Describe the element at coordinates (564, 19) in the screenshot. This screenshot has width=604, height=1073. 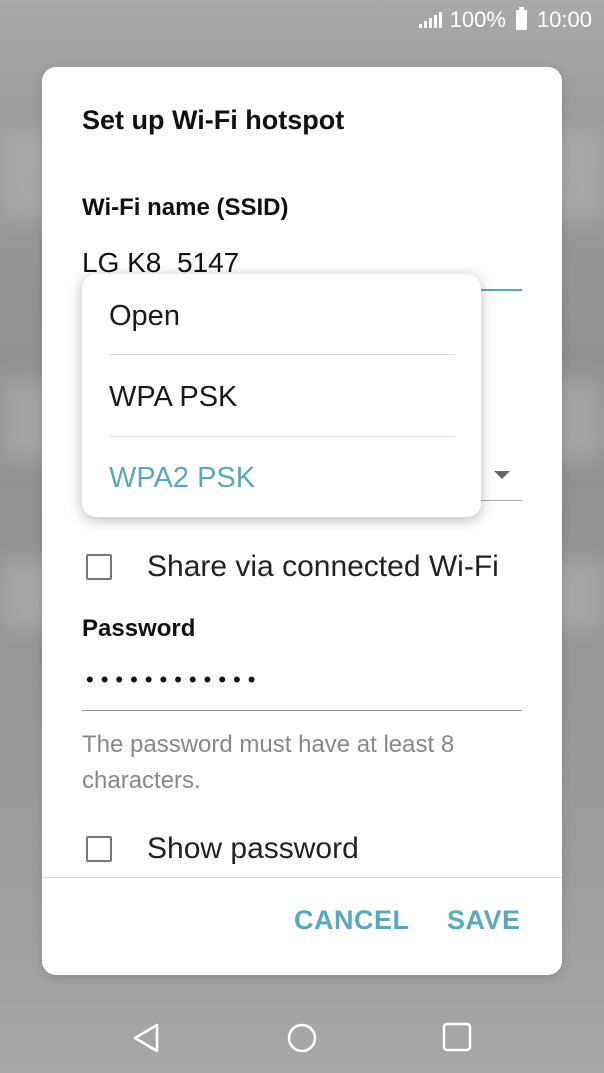
I see `clock: 10:00` at that location.